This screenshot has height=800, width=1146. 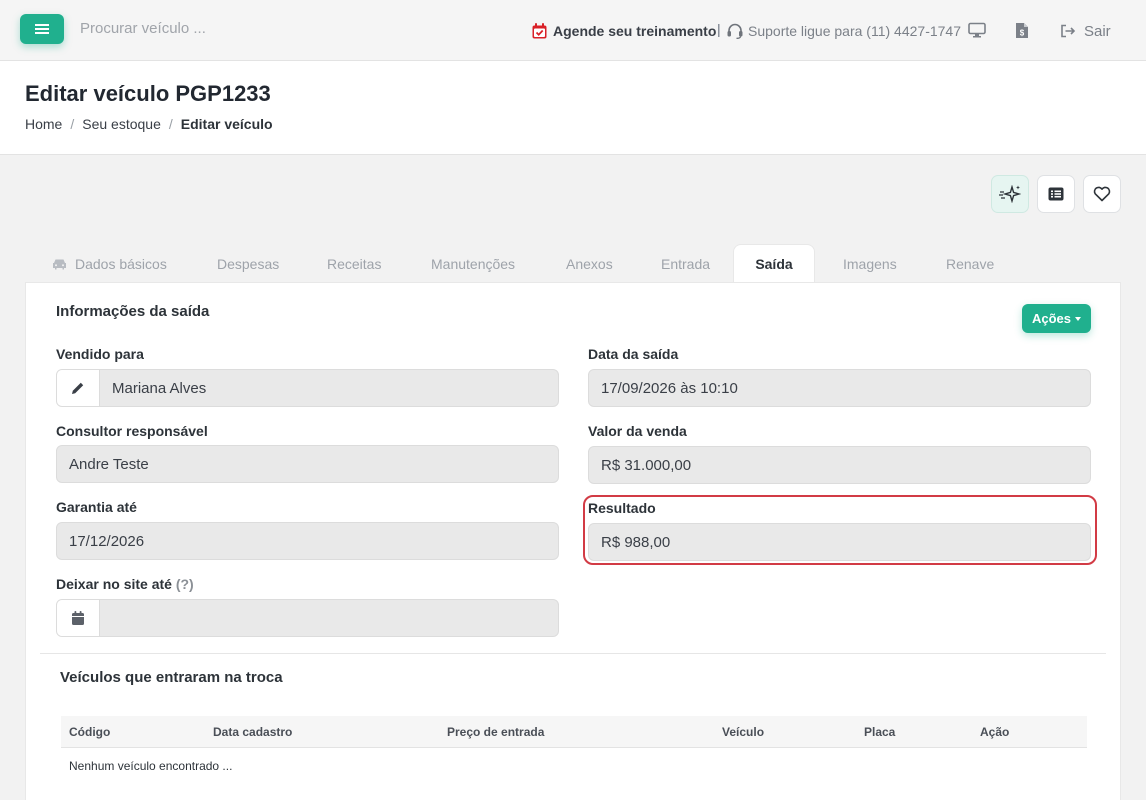 I want to click on sign-out-icon, so click(x=1068, y=31).